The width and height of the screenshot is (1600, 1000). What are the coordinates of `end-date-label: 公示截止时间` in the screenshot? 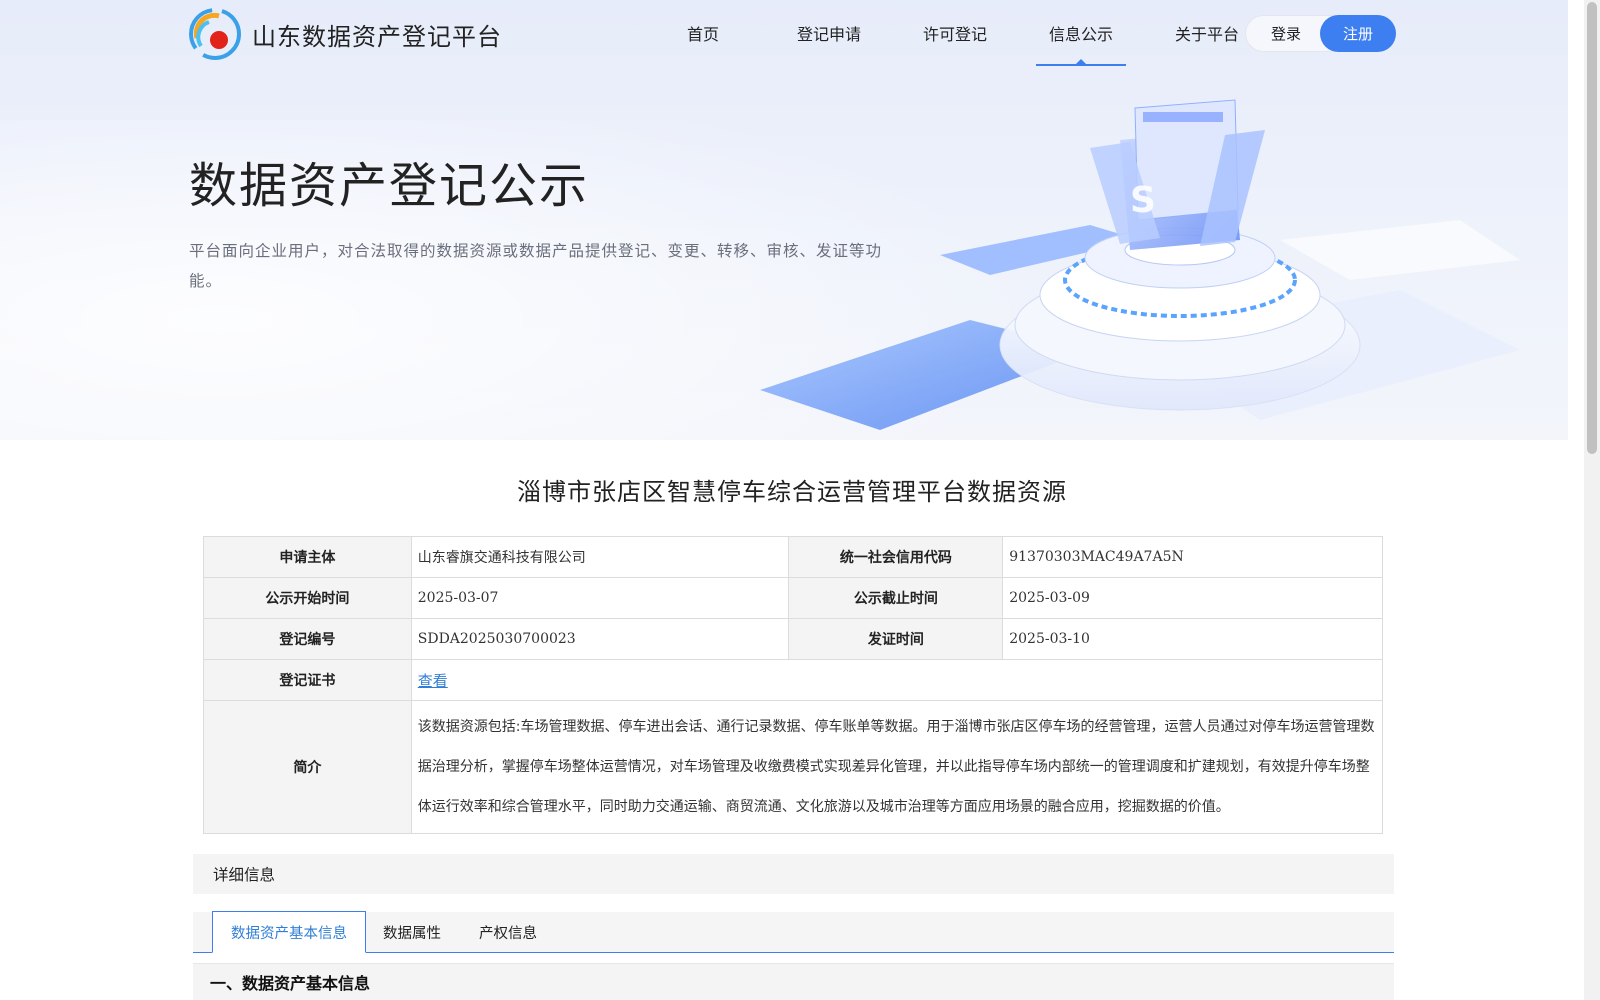 It's located at (896, 598).